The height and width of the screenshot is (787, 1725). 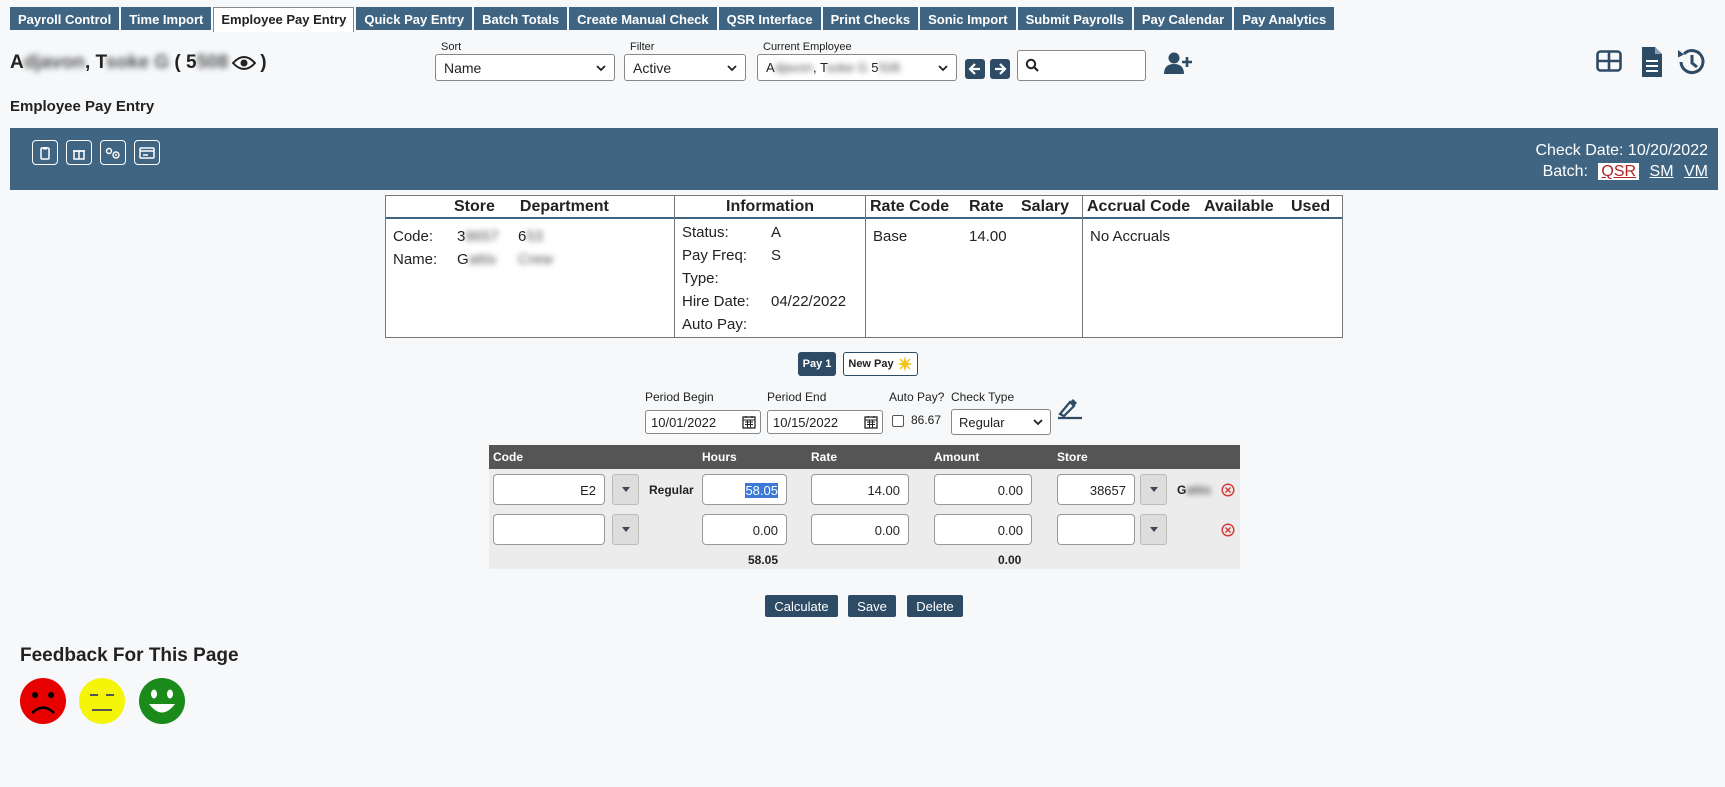 What do you see at coordinates (1696, 171) in the screenshot?
I see `batch-link-vm: VM` at bounding box center [1696, 171].